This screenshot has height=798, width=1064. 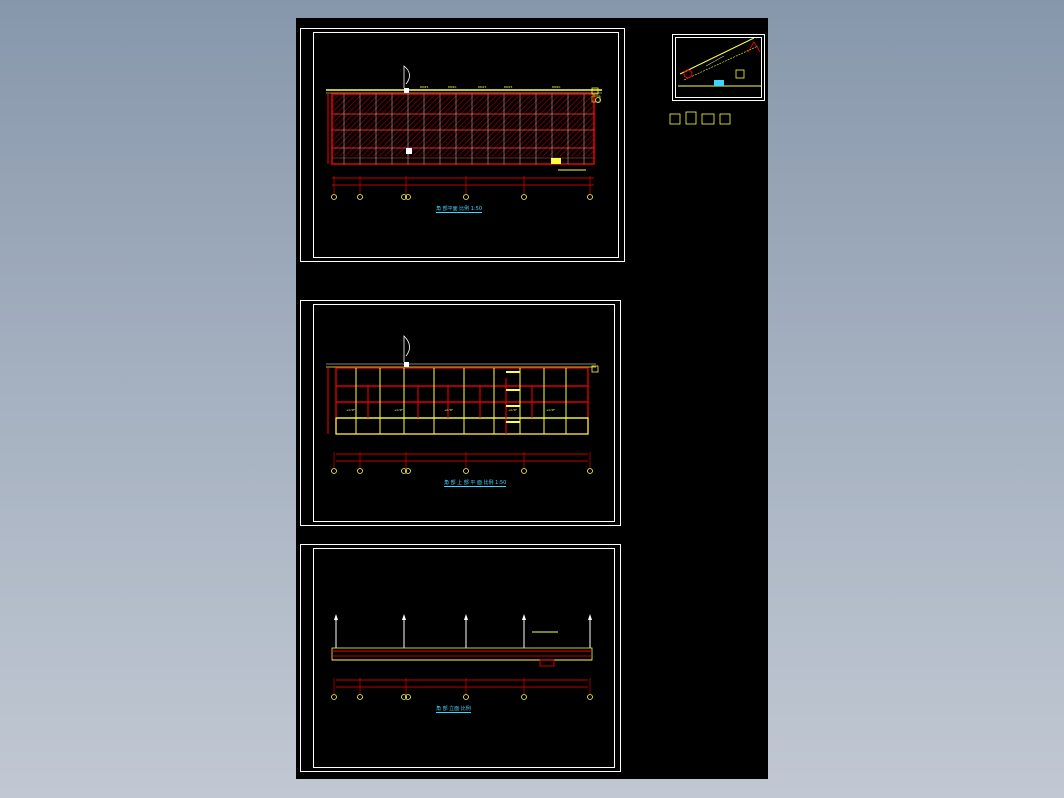 What do you see at coordinates (459, 209) in the screenshot?
I see `sheet-caption: 角 部平面 比例 1:50` at bounding box center [459, 209].